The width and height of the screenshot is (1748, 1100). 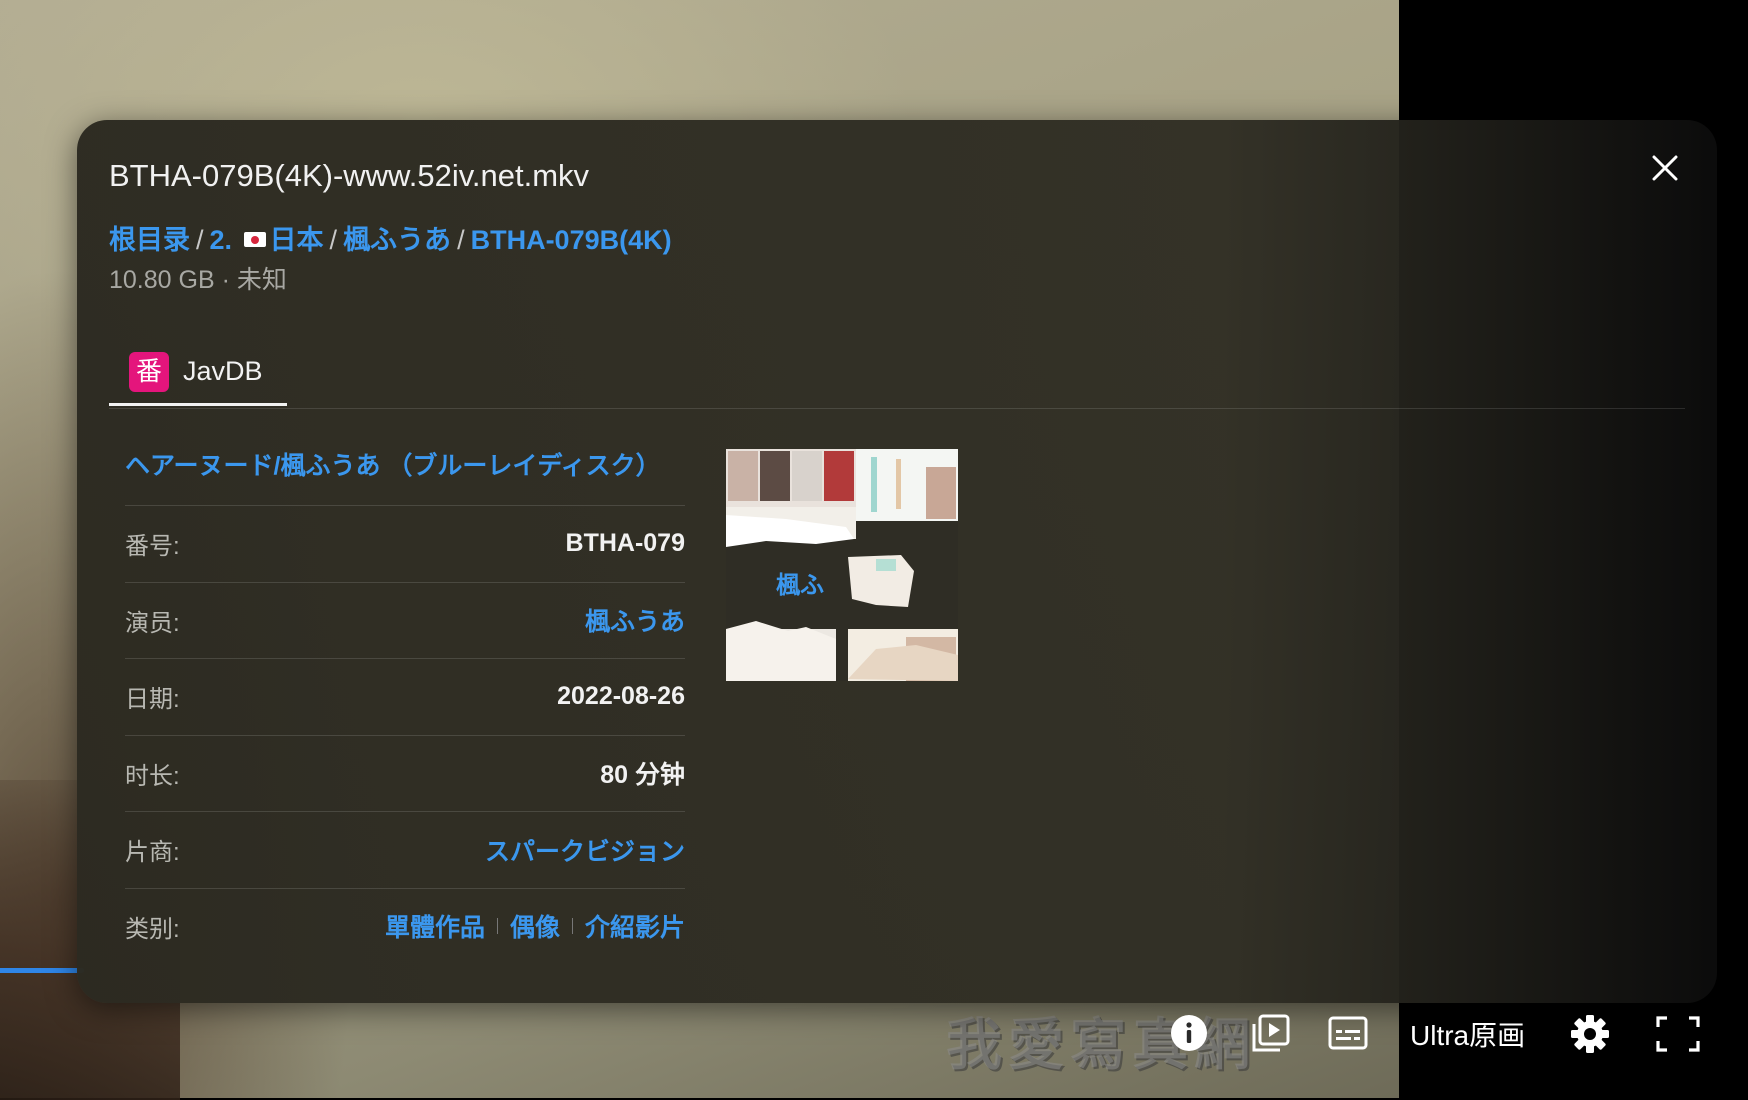 What do you see at coordinates (435, 926) in the screenshot?
I see `genre-link: 單體作品` at bounding box center [435, 926].